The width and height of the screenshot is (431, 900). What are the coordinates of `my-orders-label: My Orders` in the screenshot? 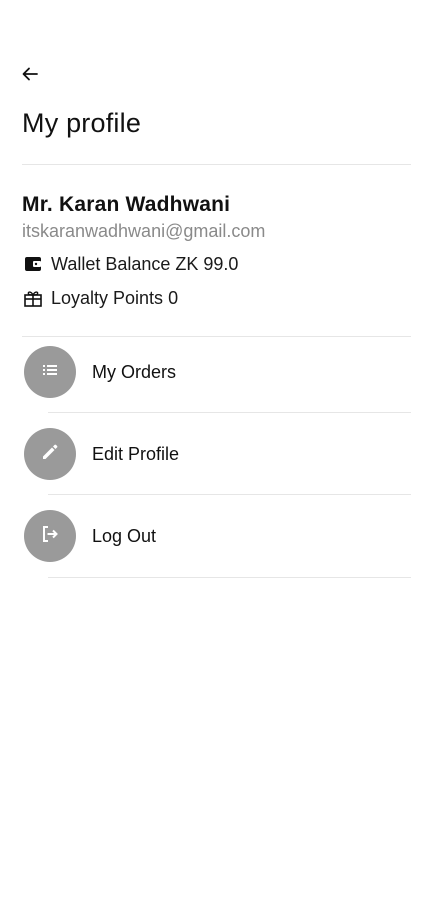 It's located at (134, 371).